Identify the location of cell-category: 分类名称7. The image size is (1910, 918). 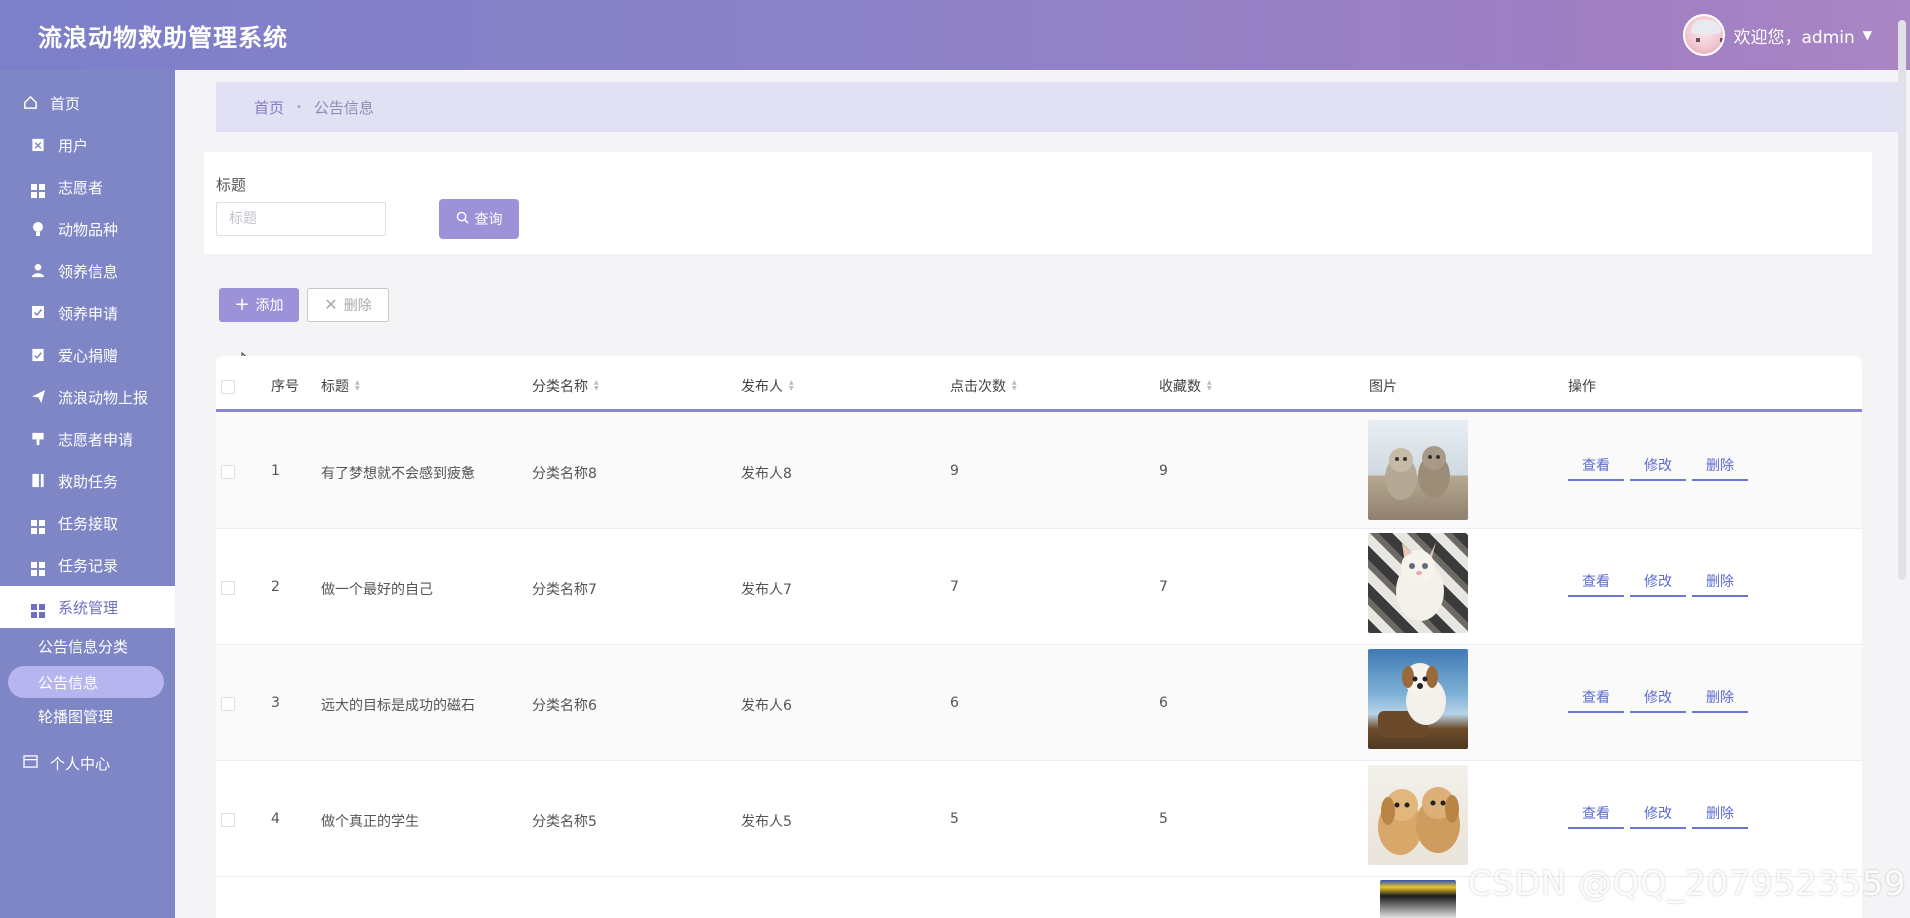
(564, 590).